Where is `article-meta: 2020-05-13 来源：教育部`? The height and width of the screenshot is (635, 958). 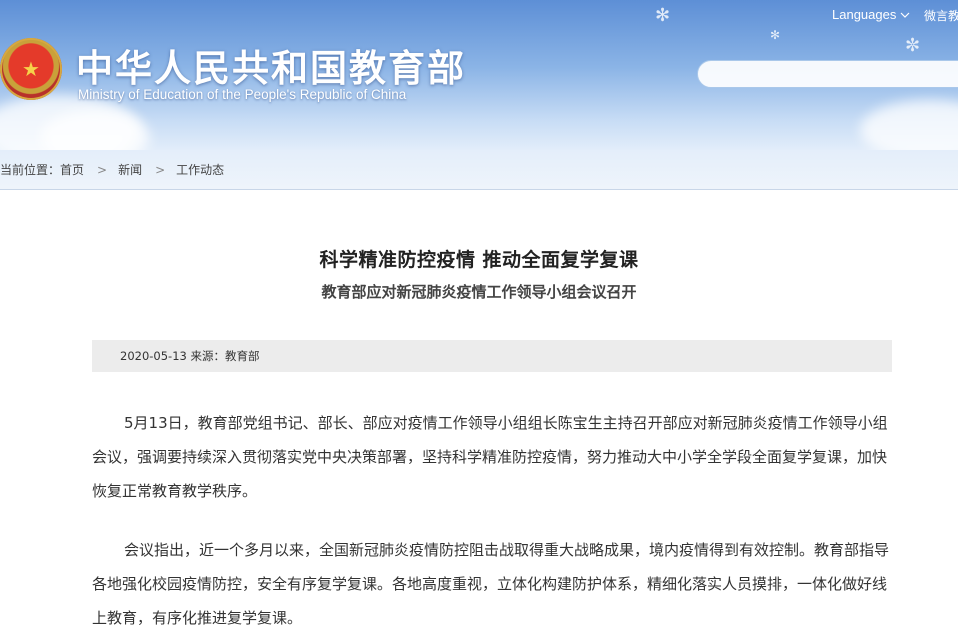
article-meta: 2020-05-13 来源：教育部 is located at coordinates (492, 356).